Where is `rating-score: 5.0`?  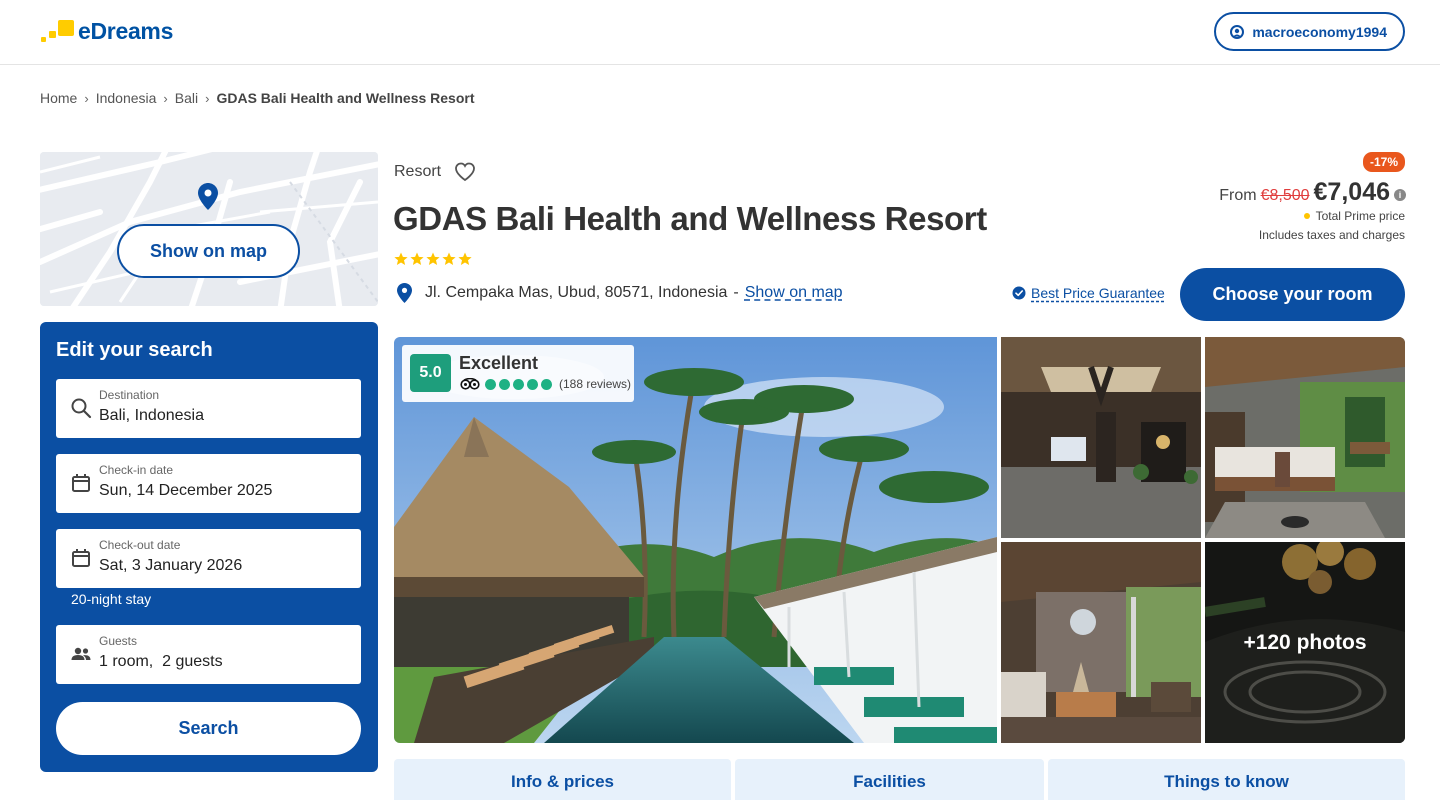
rating-score: 5.0 is located at coordinates (430, 373).